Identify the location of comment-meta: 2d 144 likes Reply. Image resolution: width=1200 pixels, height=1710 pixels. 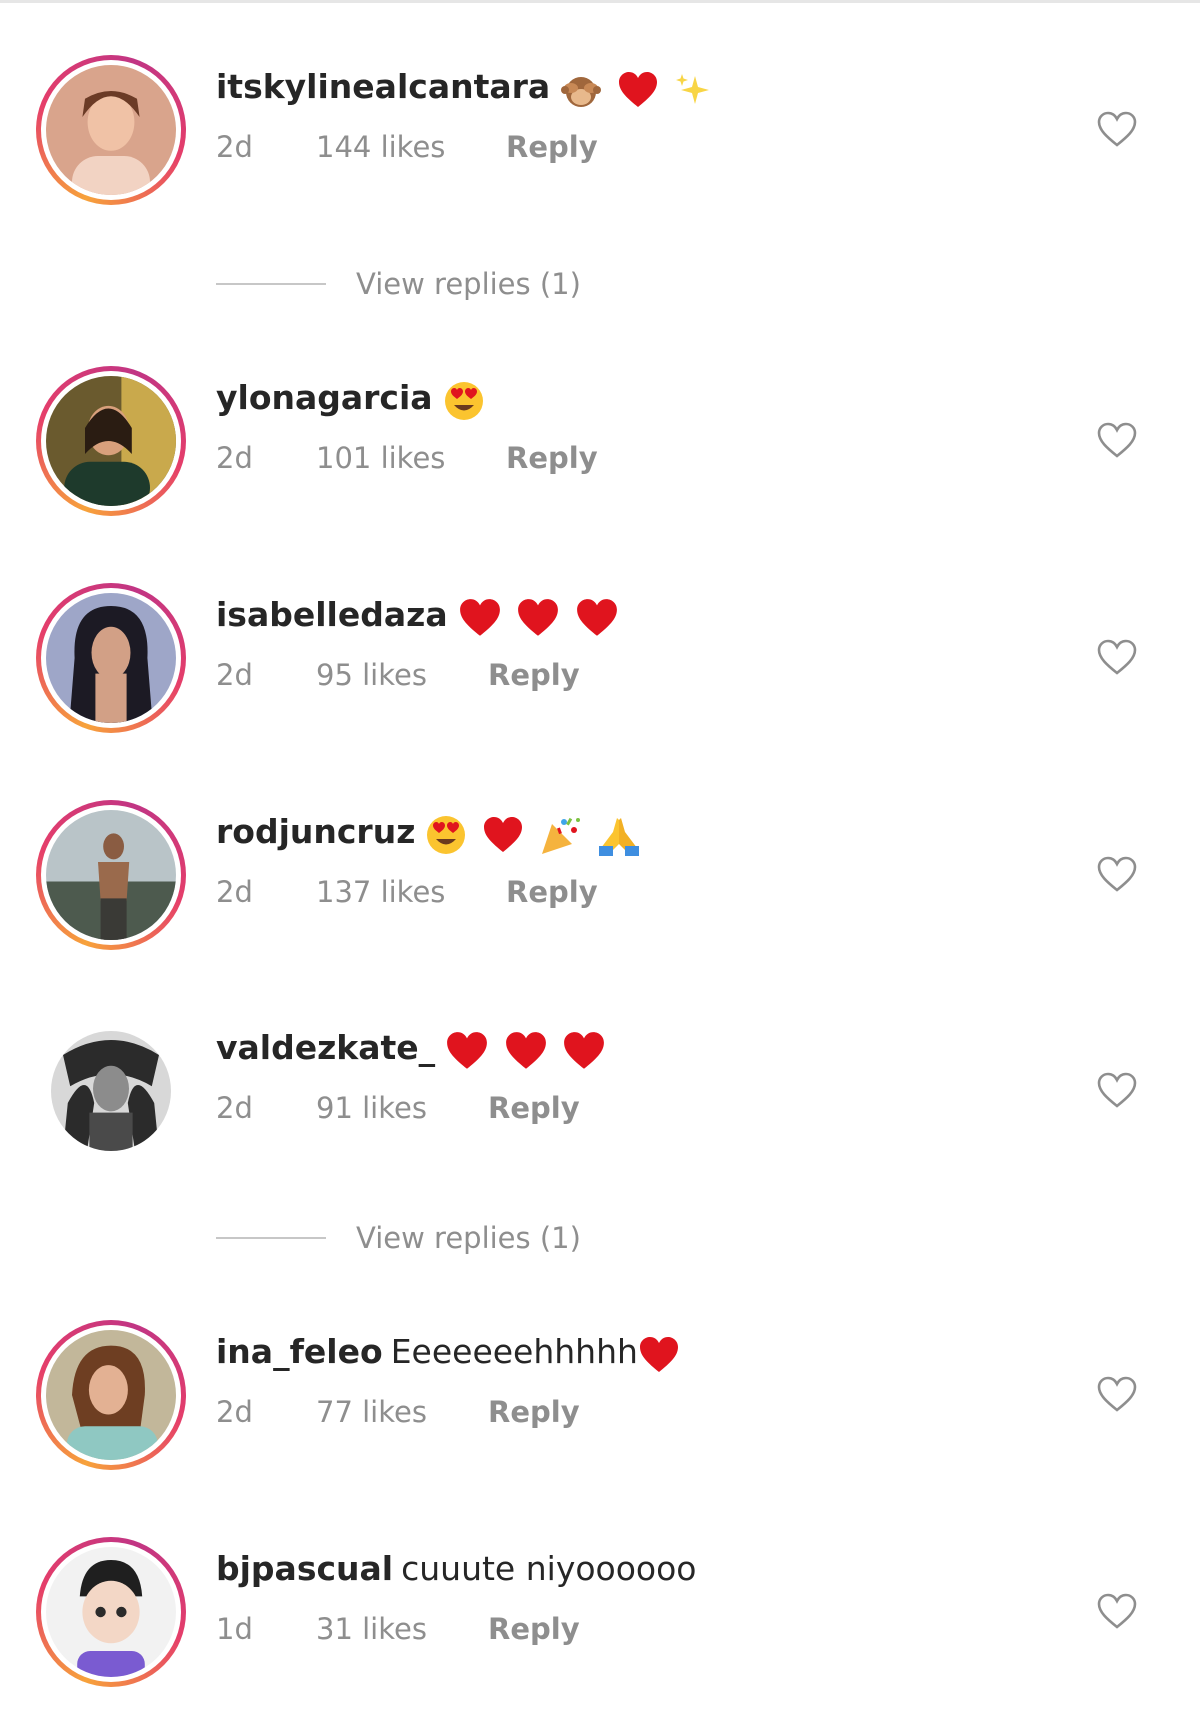
(407, 147).